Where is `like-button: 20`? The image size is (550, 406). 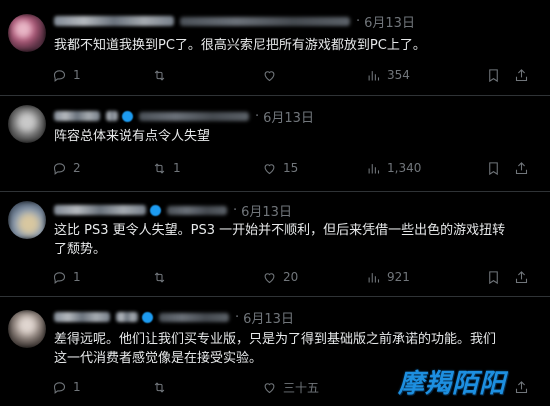
like-button: 20 is located at coordinates (280, 277).